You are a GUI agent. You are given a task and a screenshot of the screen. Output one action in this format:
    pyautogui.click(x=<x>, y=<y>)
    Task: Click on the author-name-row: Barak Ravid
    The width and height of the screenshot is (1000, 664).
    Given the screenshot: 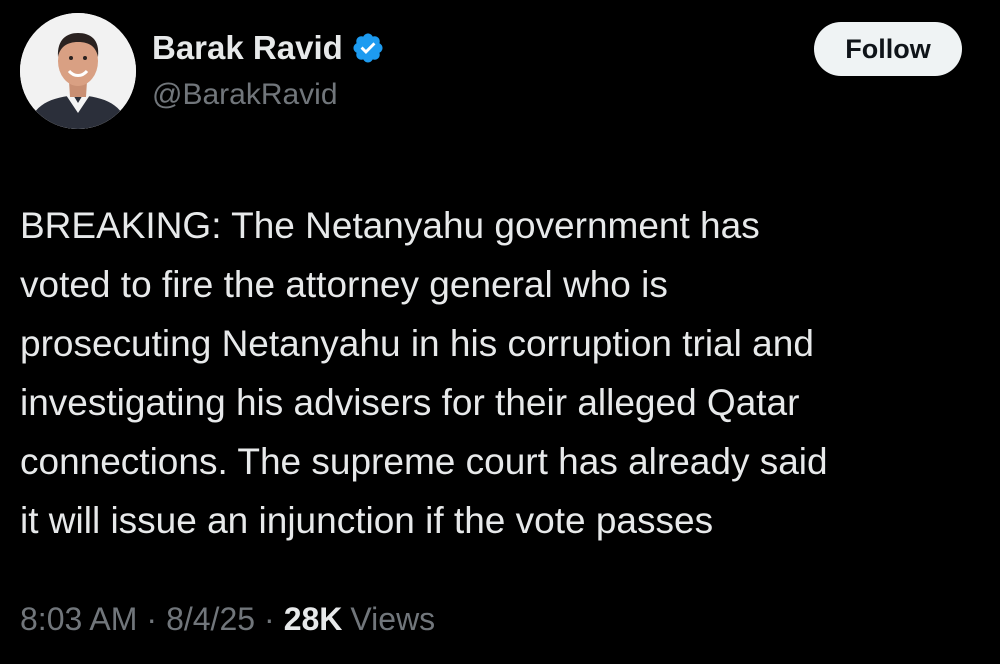 What is the action you would take?
    pyautogui.click(x=268, y=48)
    